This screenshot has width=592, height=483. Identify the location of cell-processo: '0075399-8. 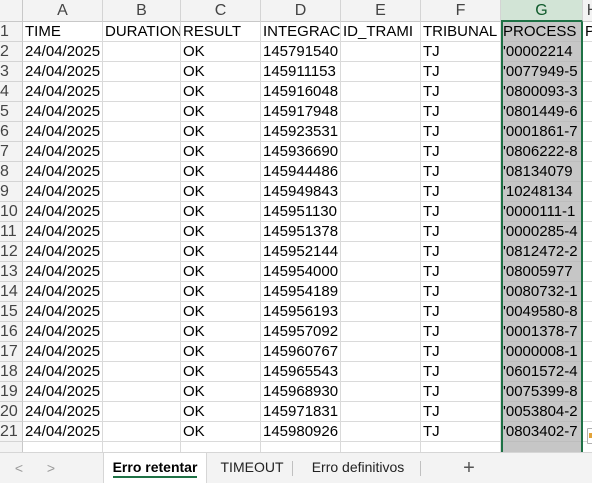
(542, 392).